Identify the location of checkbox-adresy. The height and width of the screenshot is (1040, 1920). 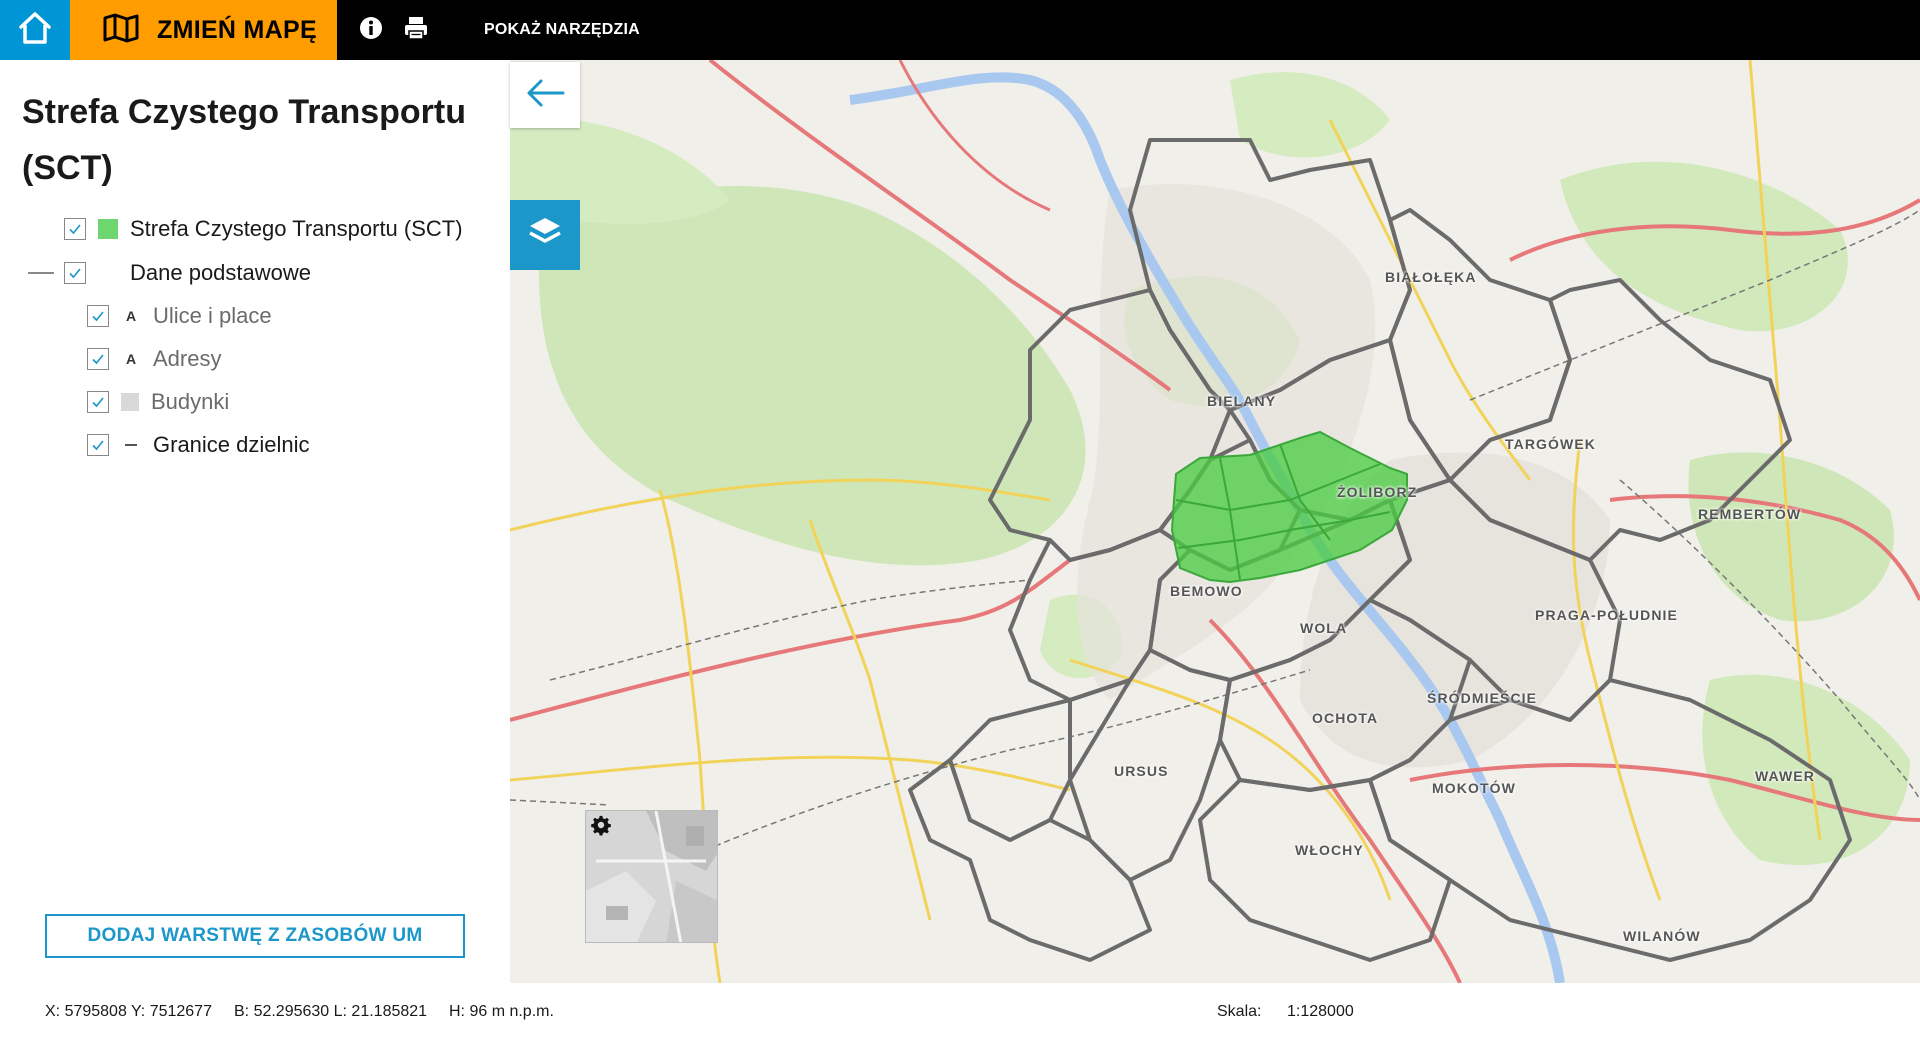
(98, 359).